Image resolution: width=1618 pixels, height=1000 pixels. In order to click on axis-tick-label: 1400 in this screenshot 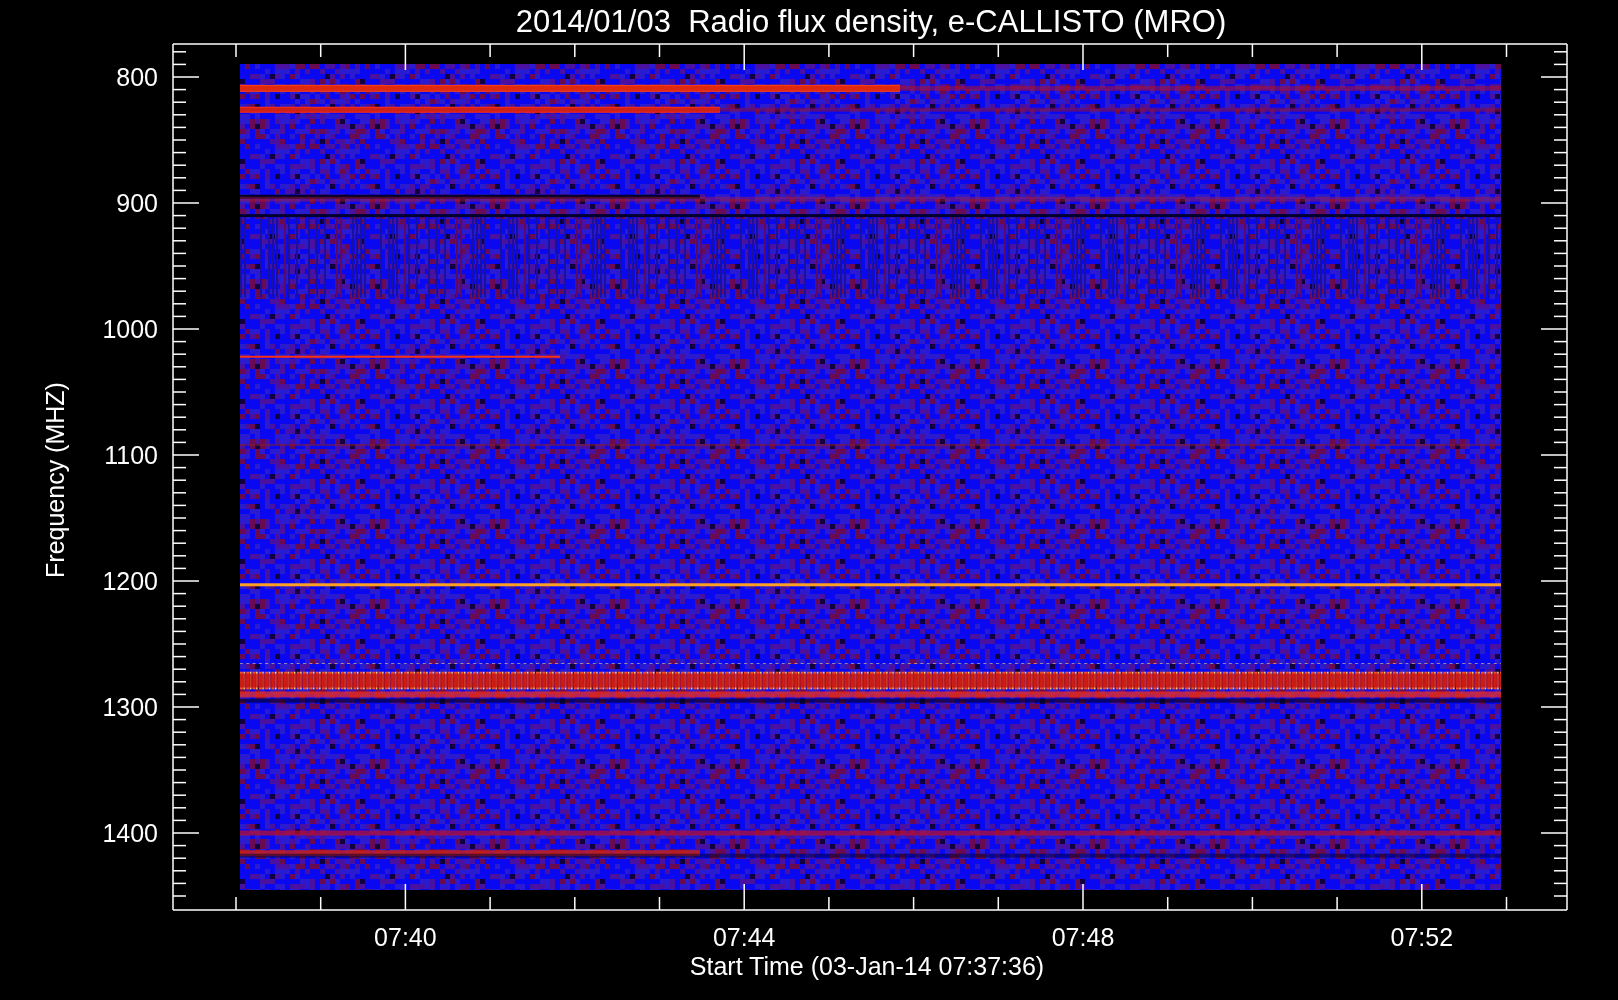, I will do `click(130, 833)`.